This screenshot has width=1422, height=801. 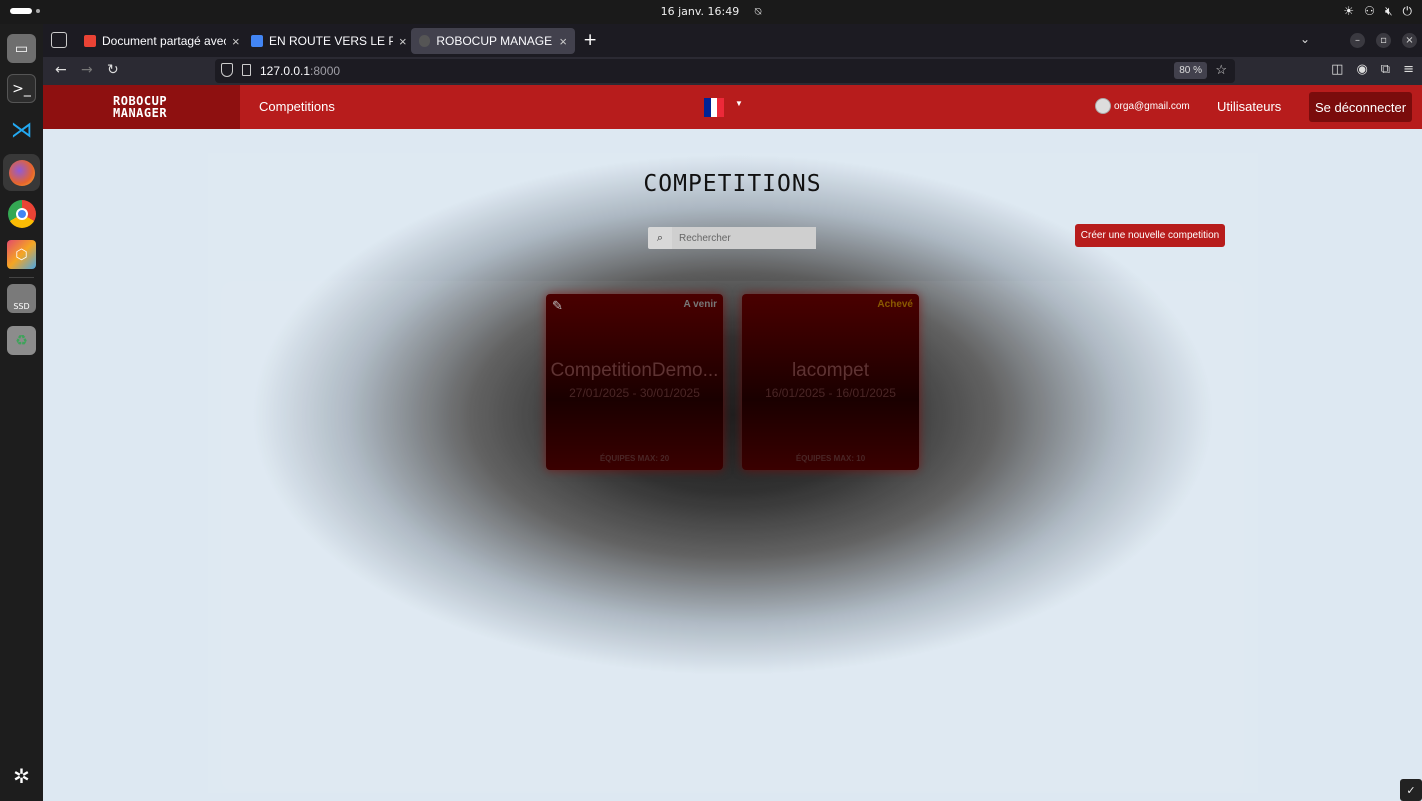 I want to click on volume-mute-icon: 🔇︎, so click(x=1388, y=11).